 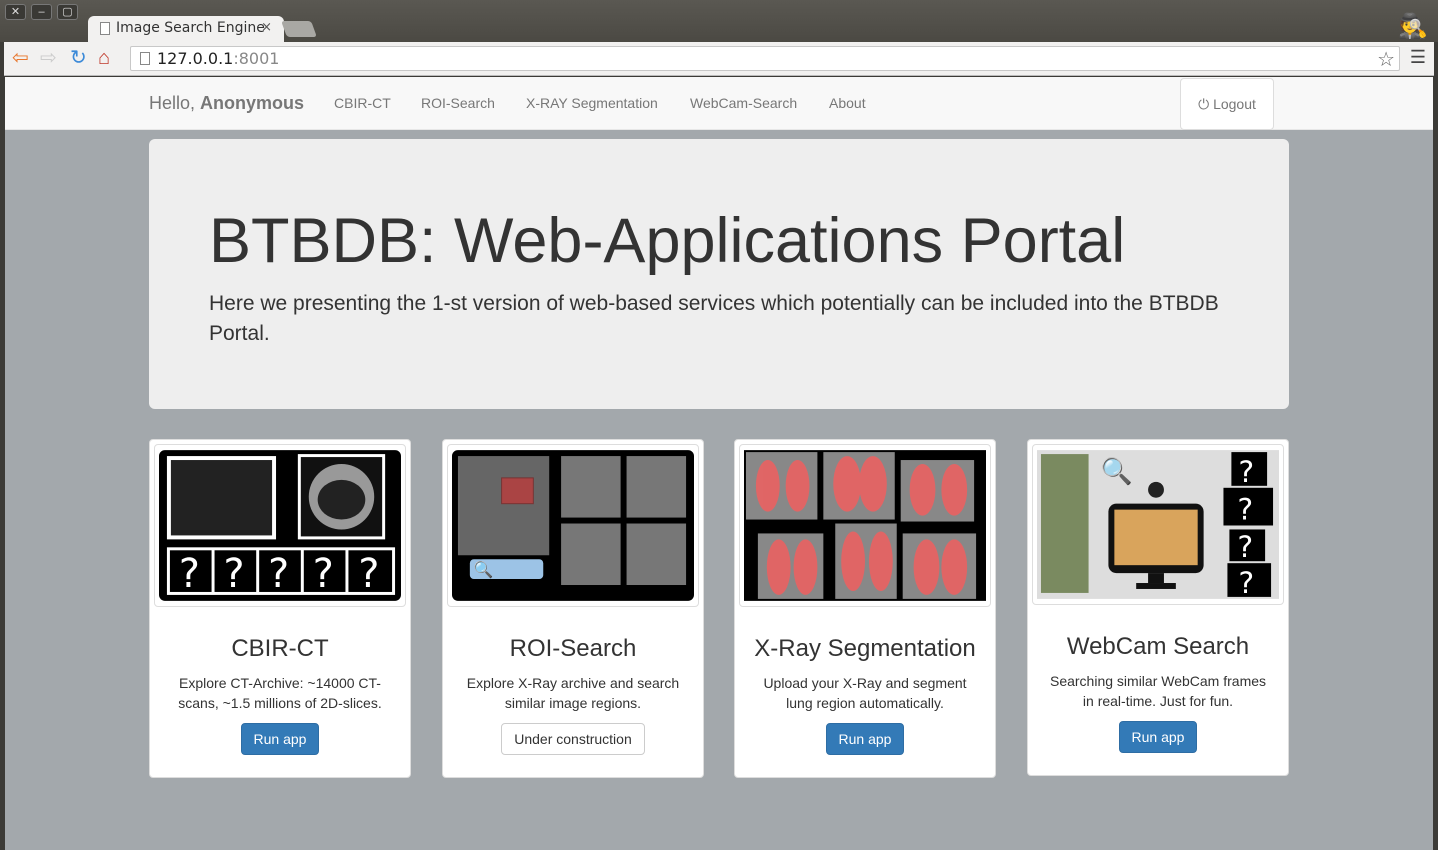 I want to click on ct-scan-image: ?????, so click(x=280, y=525).